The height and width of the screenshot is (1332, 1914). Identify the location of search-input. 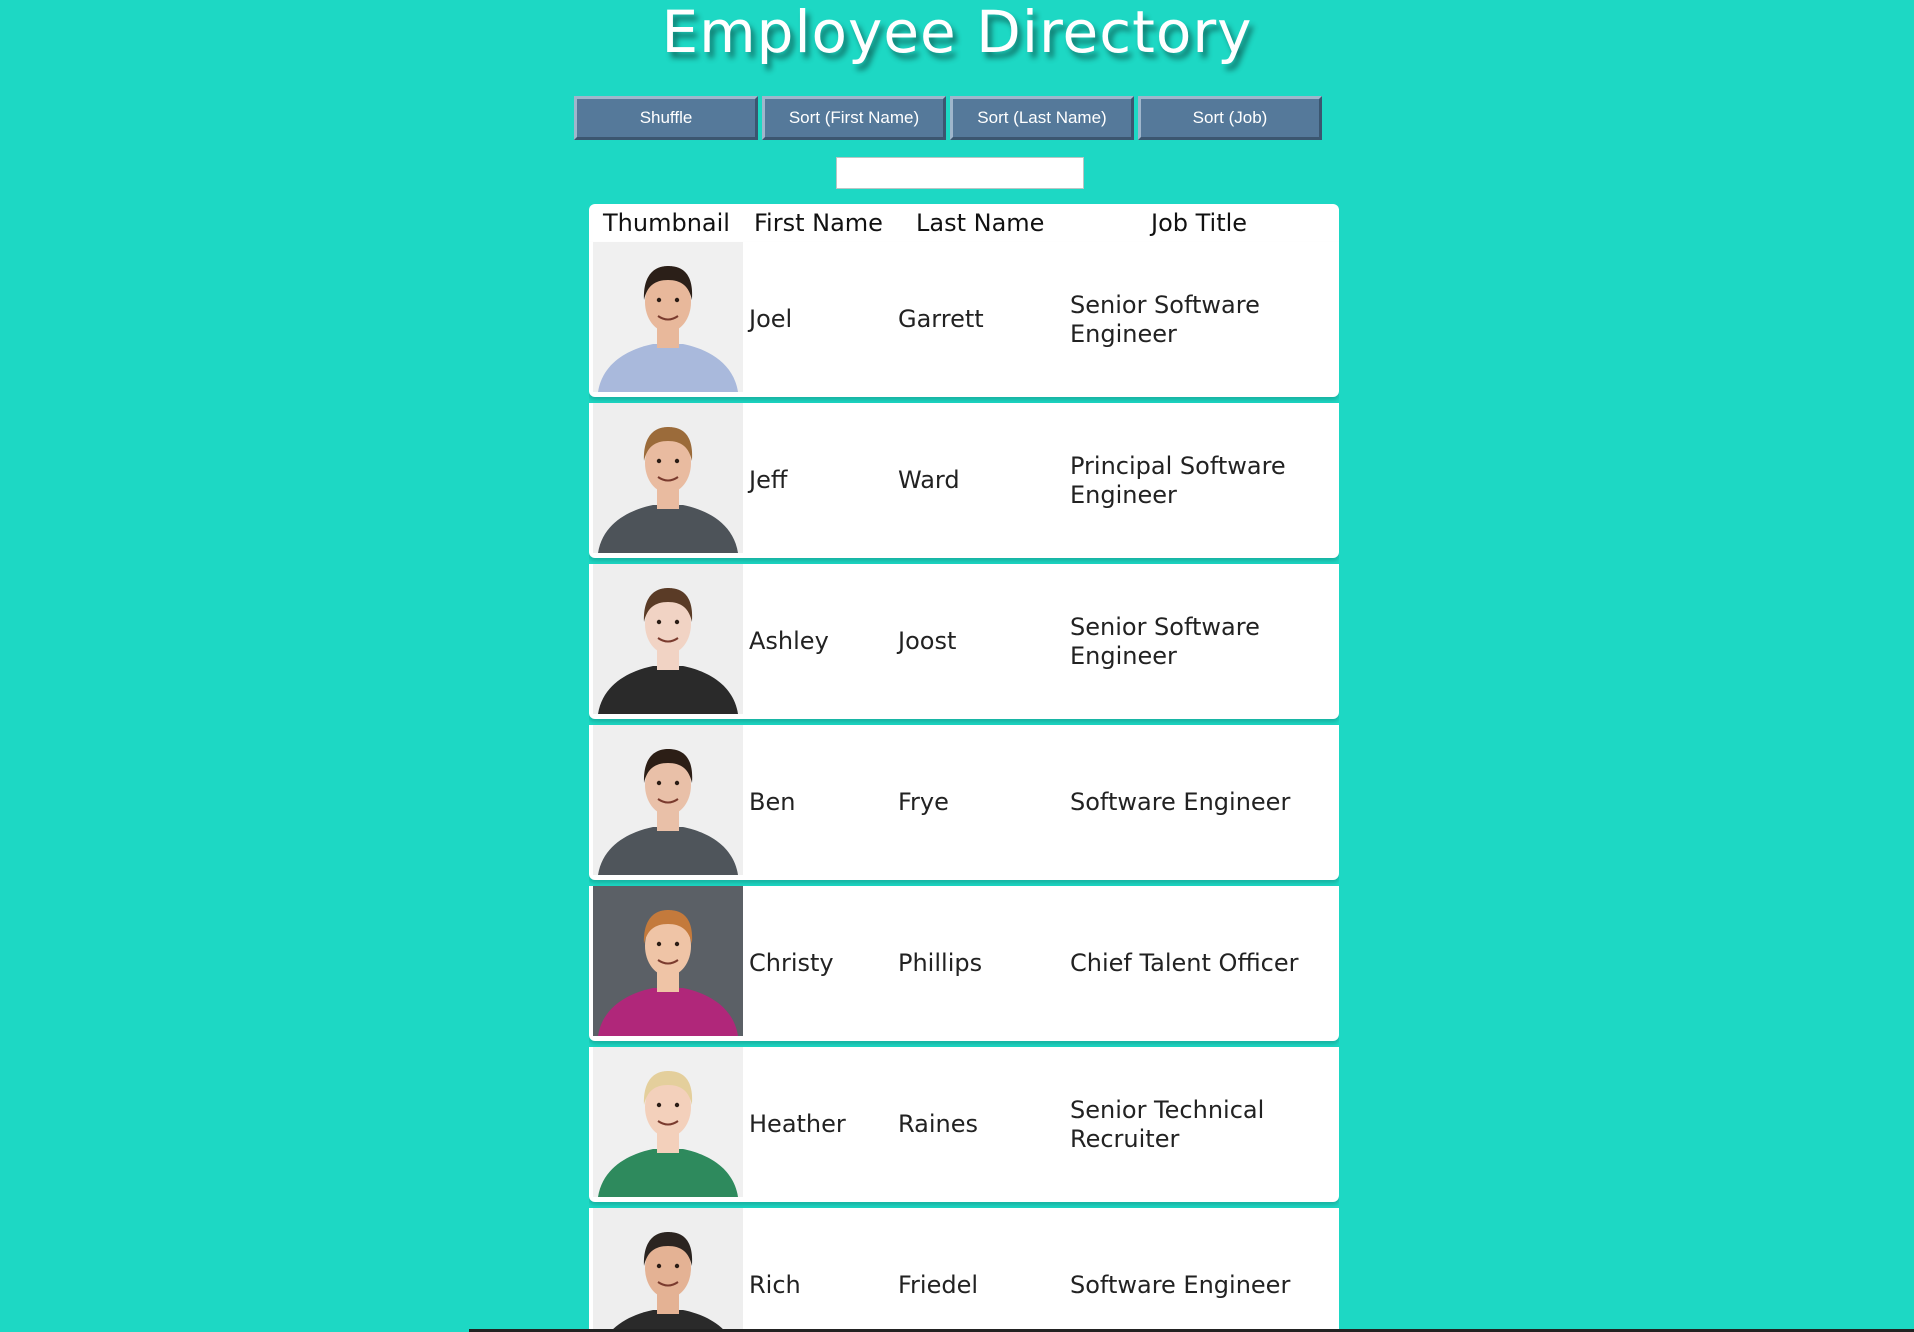
(960, 173).